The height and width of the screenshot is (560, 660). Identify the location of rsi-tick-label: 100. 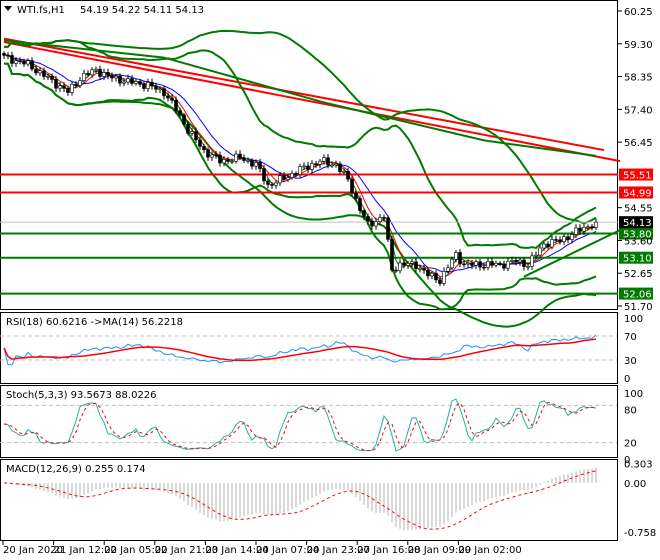
(633, 319).